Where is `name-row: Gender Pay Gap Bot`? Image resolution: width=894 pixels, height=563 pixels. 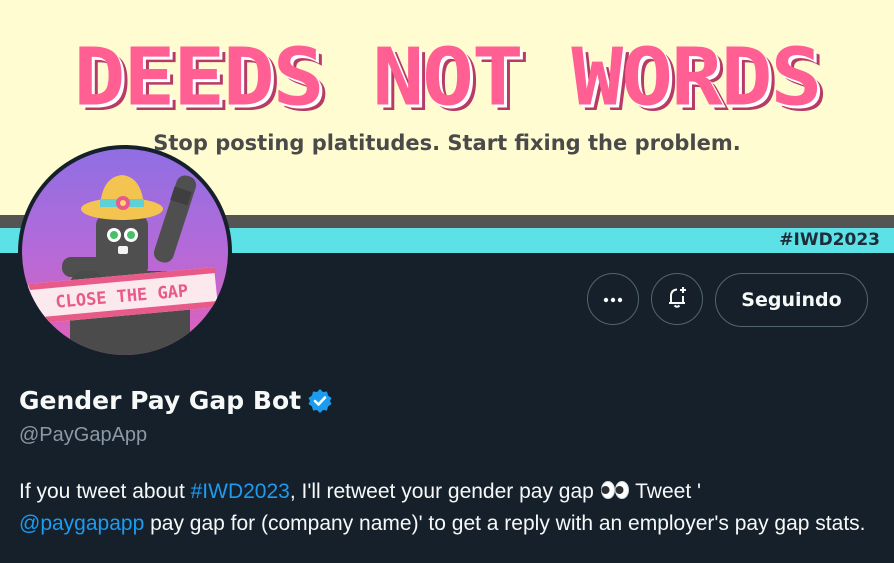
name-row: Gender Pay Gap Bot is located at coordinates (176, 401).